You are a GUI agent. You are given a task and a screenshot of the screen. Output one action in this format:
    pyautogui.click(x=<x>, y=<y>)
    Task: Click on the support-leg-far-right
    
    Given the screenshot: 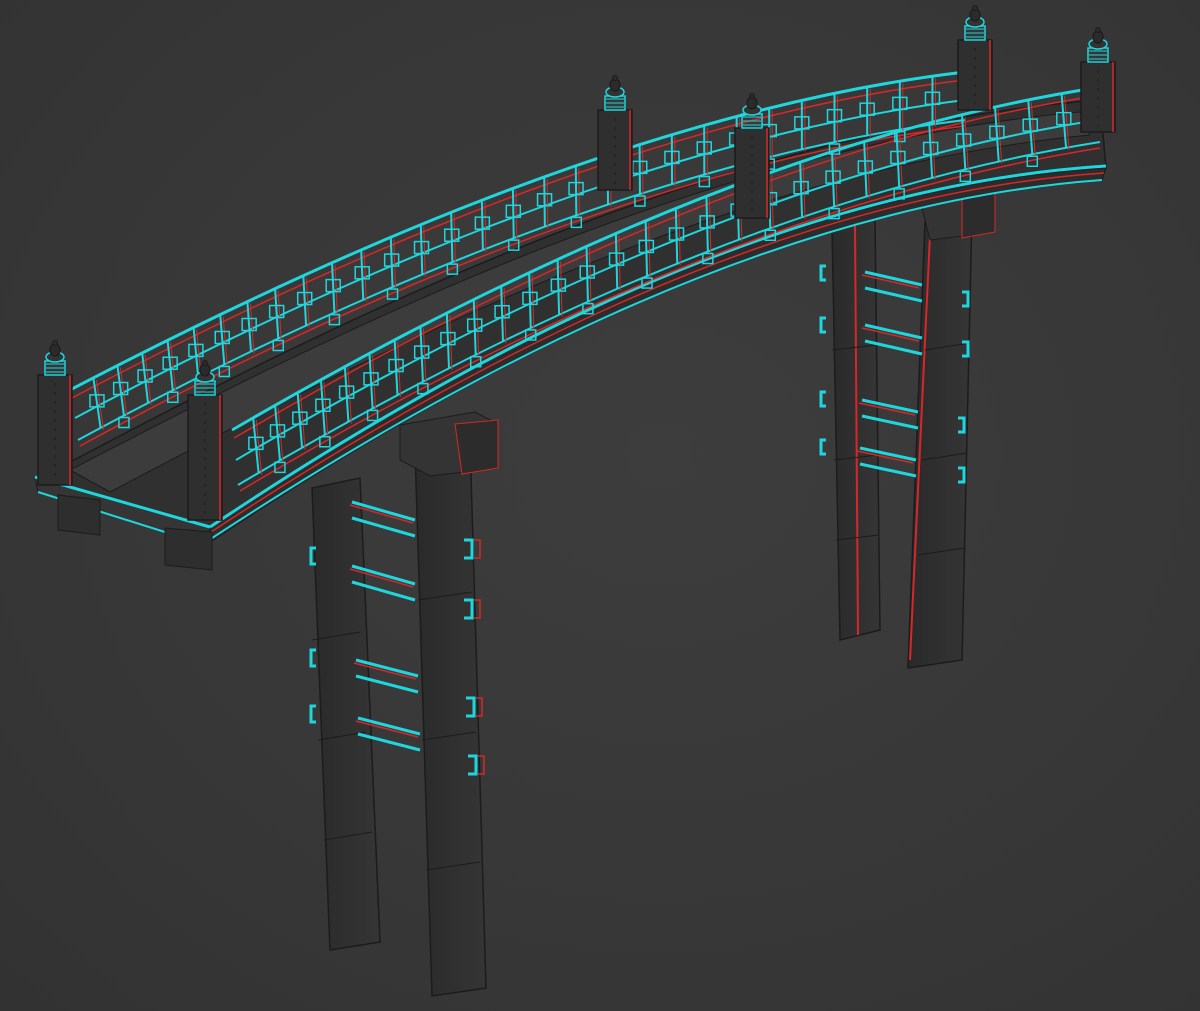 What is the action you would take?
    pyautogui.click(x=951, y=429)
    